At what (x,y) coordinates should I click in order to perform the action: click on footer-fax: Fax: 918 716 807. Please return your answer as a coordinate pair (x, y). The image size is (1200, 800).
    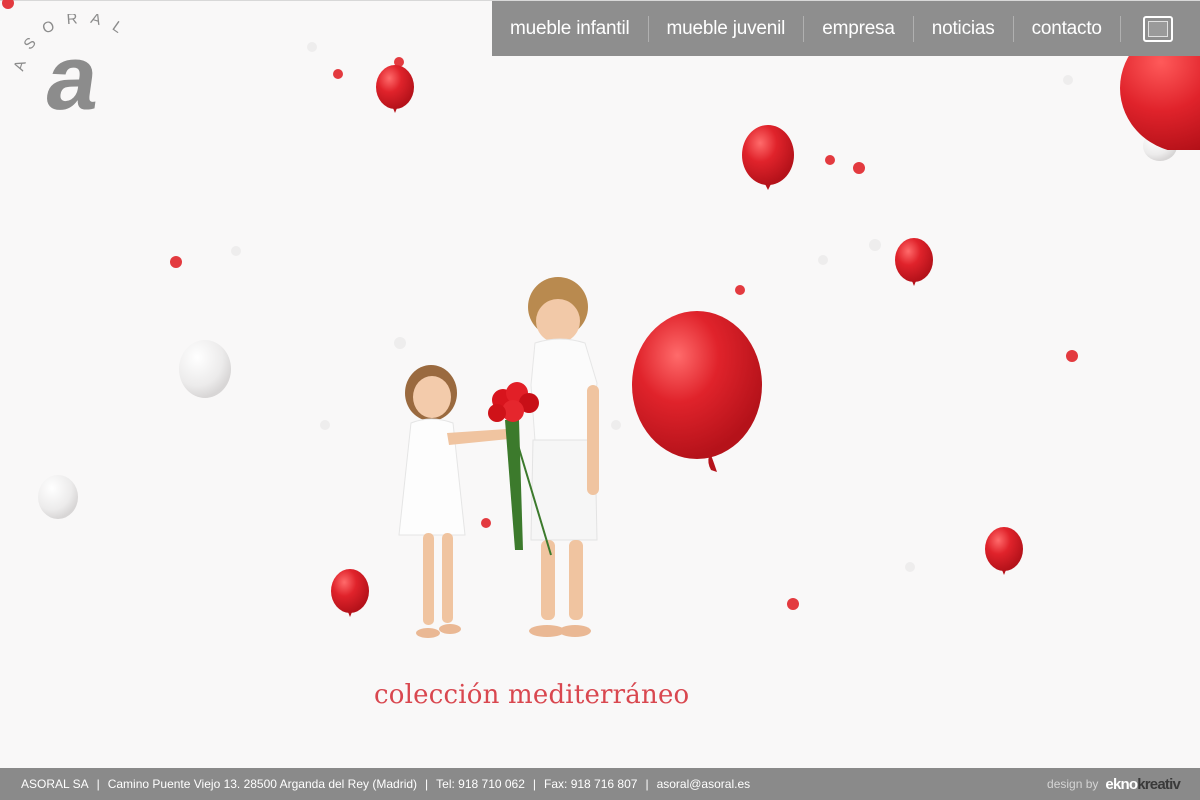
    Looking at the image, I should click on (591, 784).